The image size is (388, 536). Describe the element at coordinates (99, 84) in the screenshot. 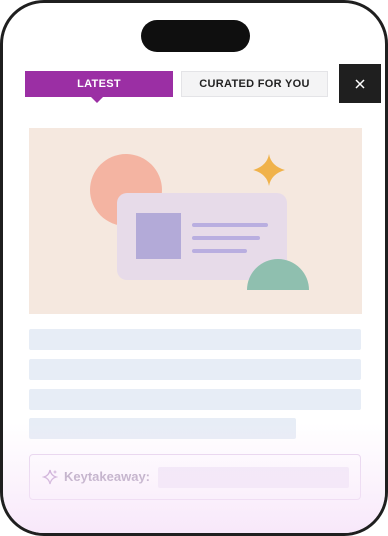

I see `tab-latest-label: LATEST` at that location.